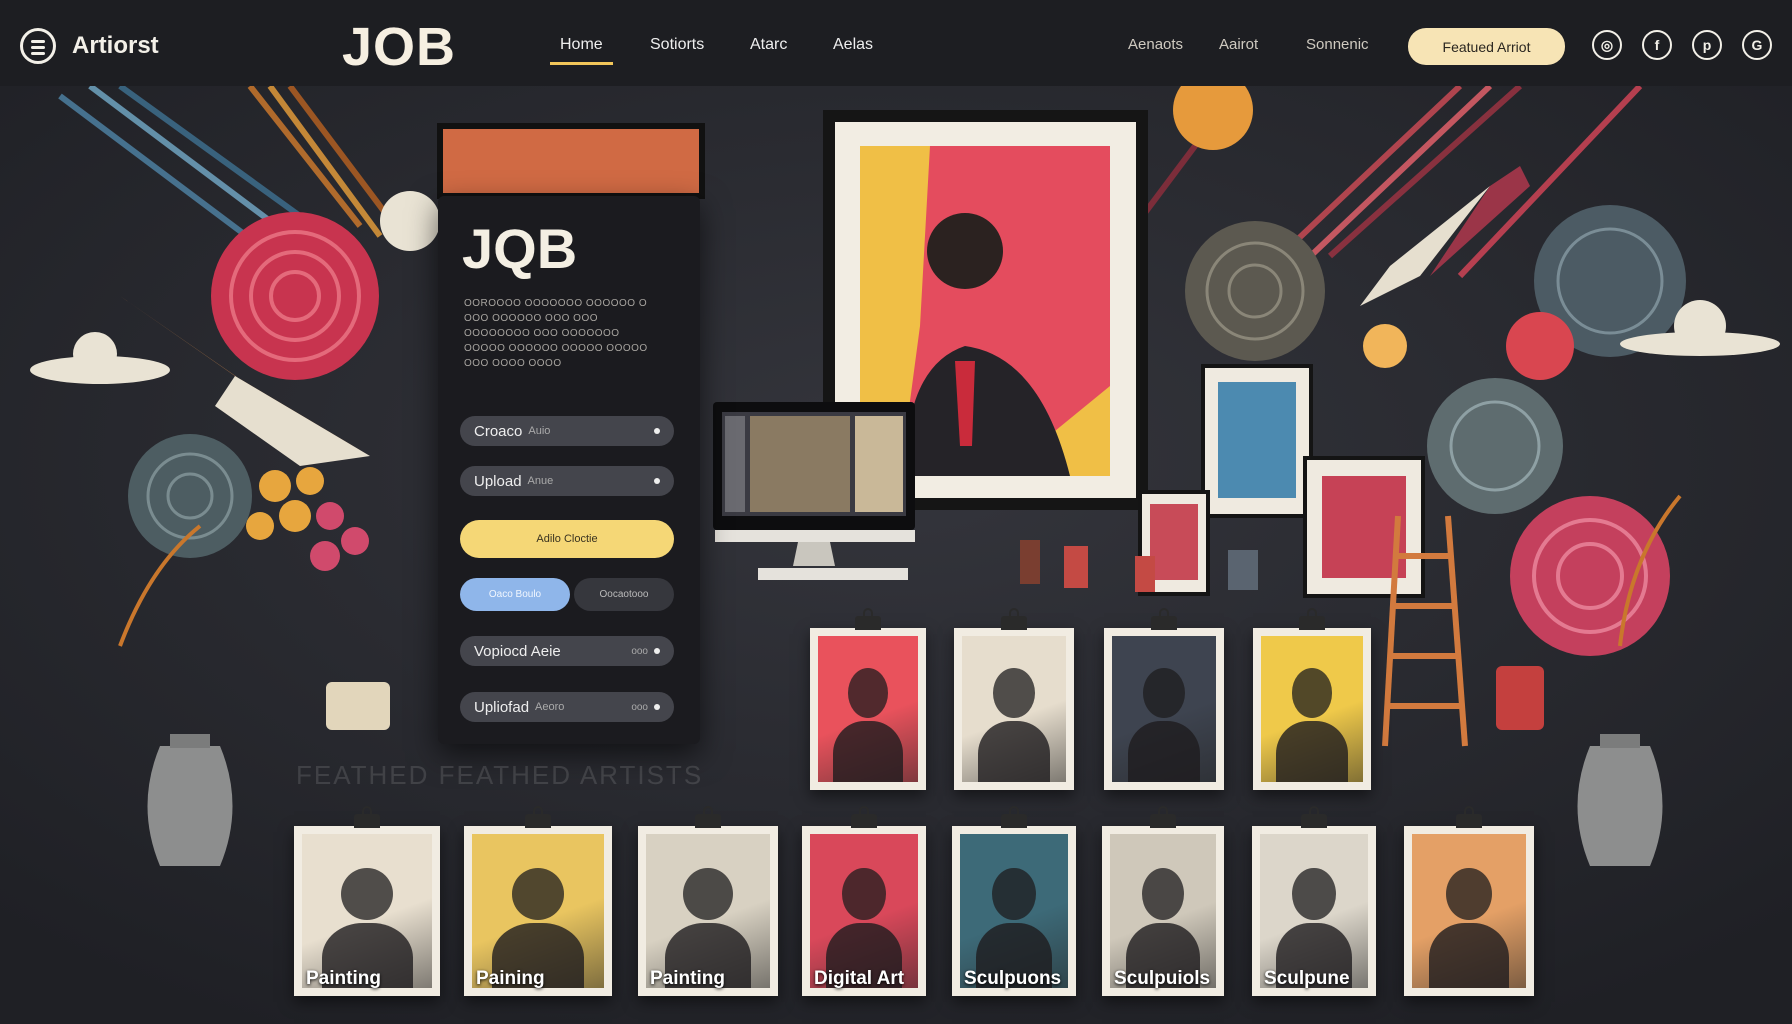 The image size is (1792, 1024). I want to click on gallery-card: Sculpune, so click(1314, 901).